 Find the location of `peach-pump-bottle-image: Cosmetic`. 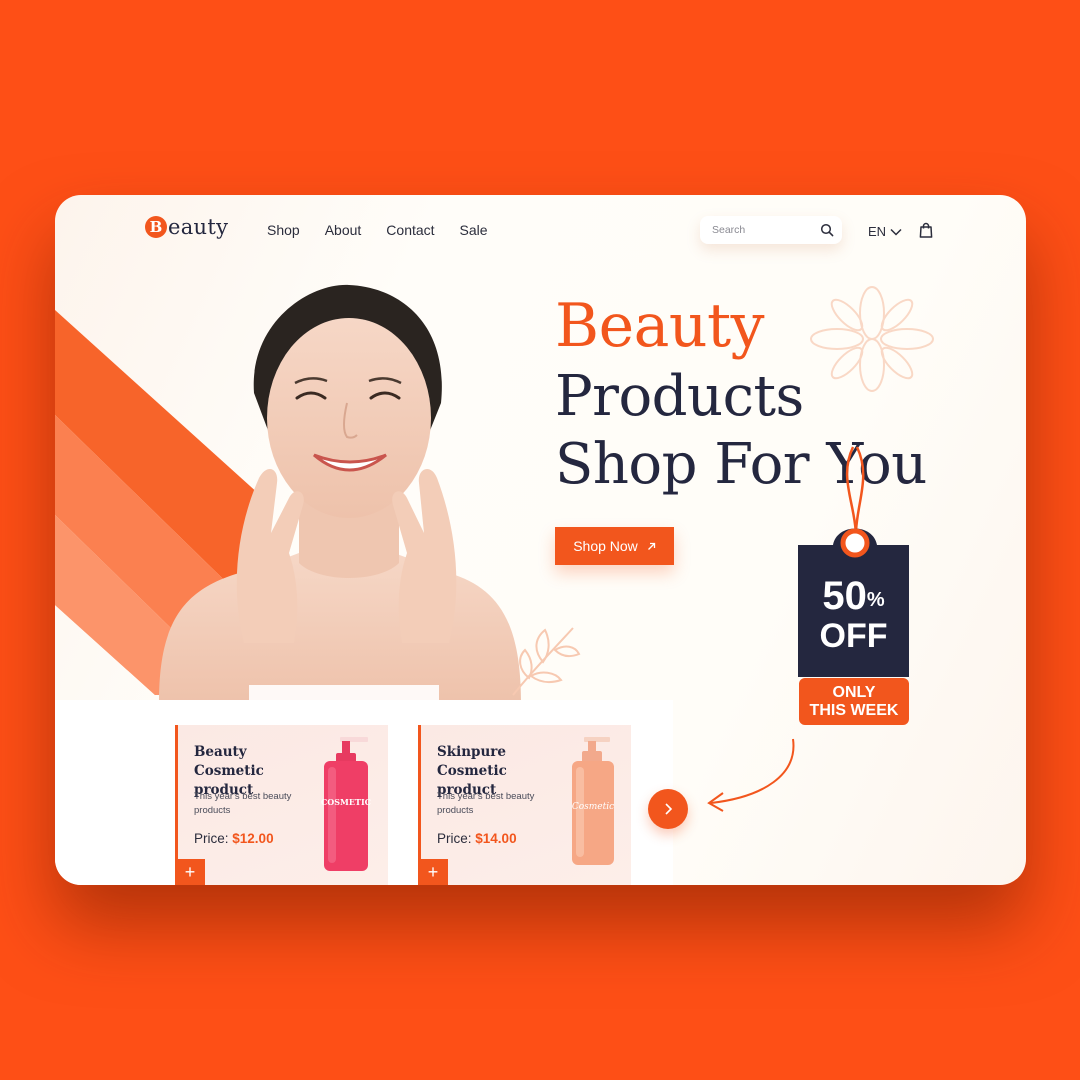

peach-pump-bottle-image: Cosmetic is located at coordinates (593, 801).